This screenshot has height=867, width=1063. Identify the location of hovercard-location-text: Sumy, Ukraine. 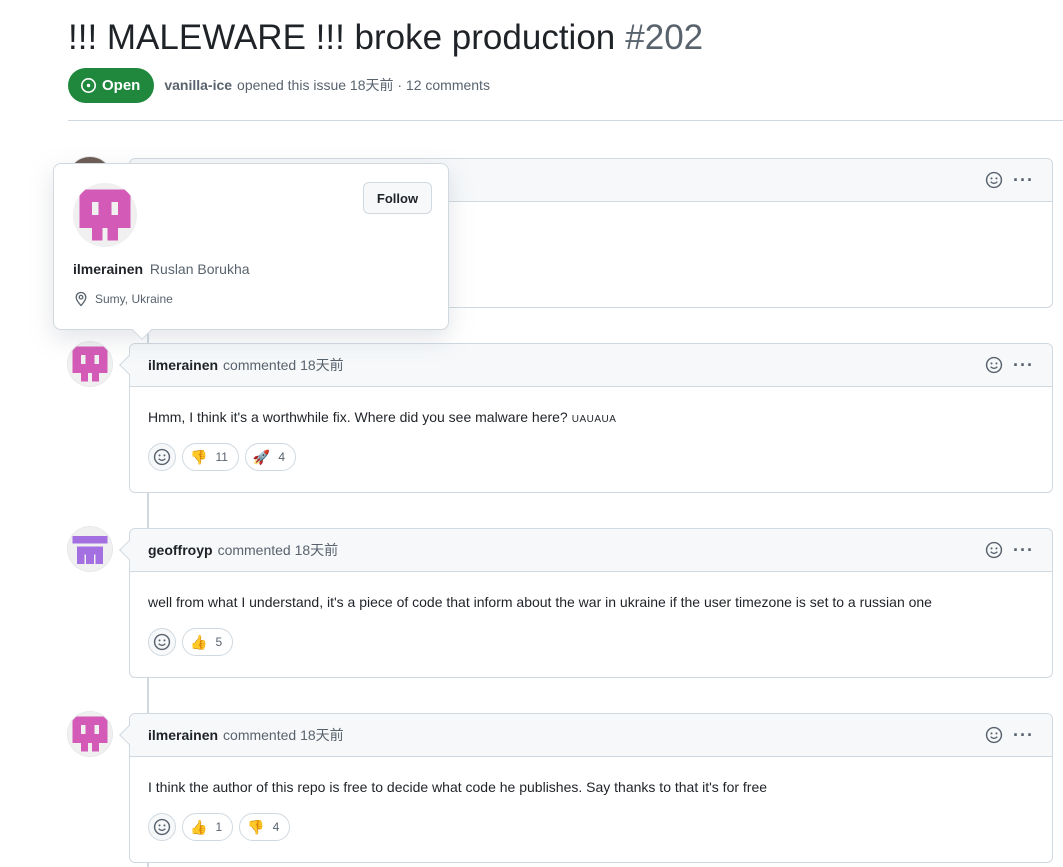
(134, 299).